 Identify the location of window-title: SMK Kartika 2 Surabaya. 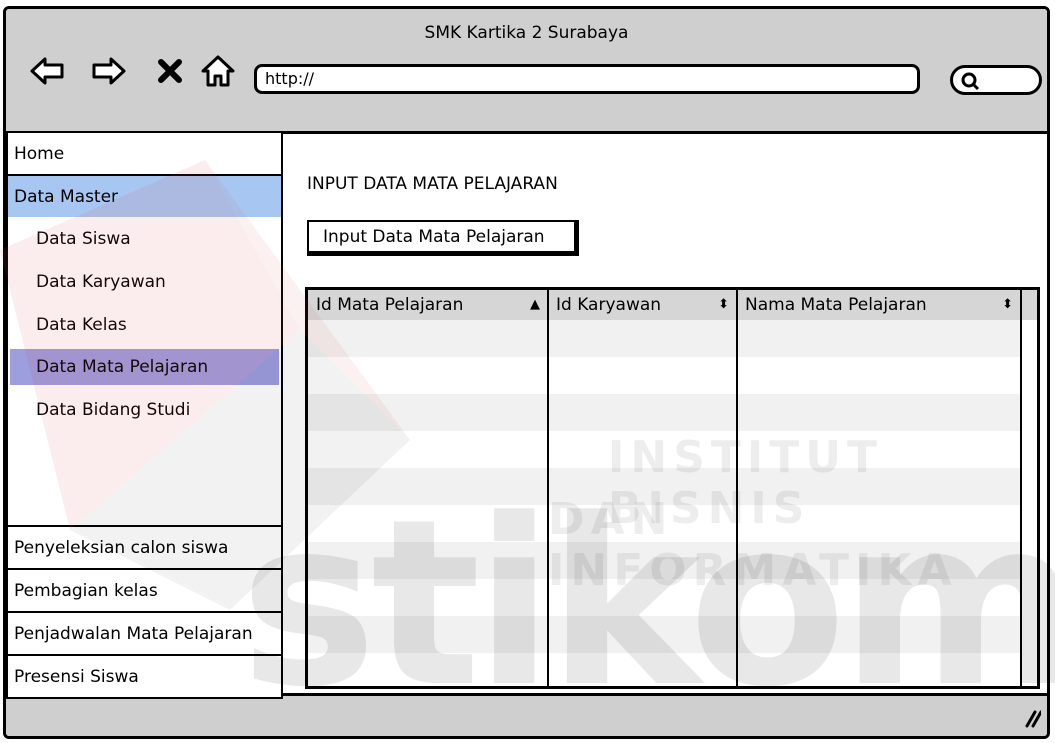
(526, 33).